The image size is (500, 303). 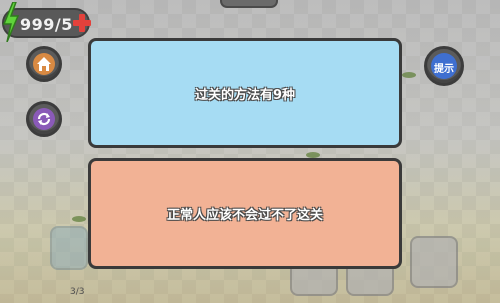 I want to click on hint-button-face: 提示, so click(x=444, y=66).